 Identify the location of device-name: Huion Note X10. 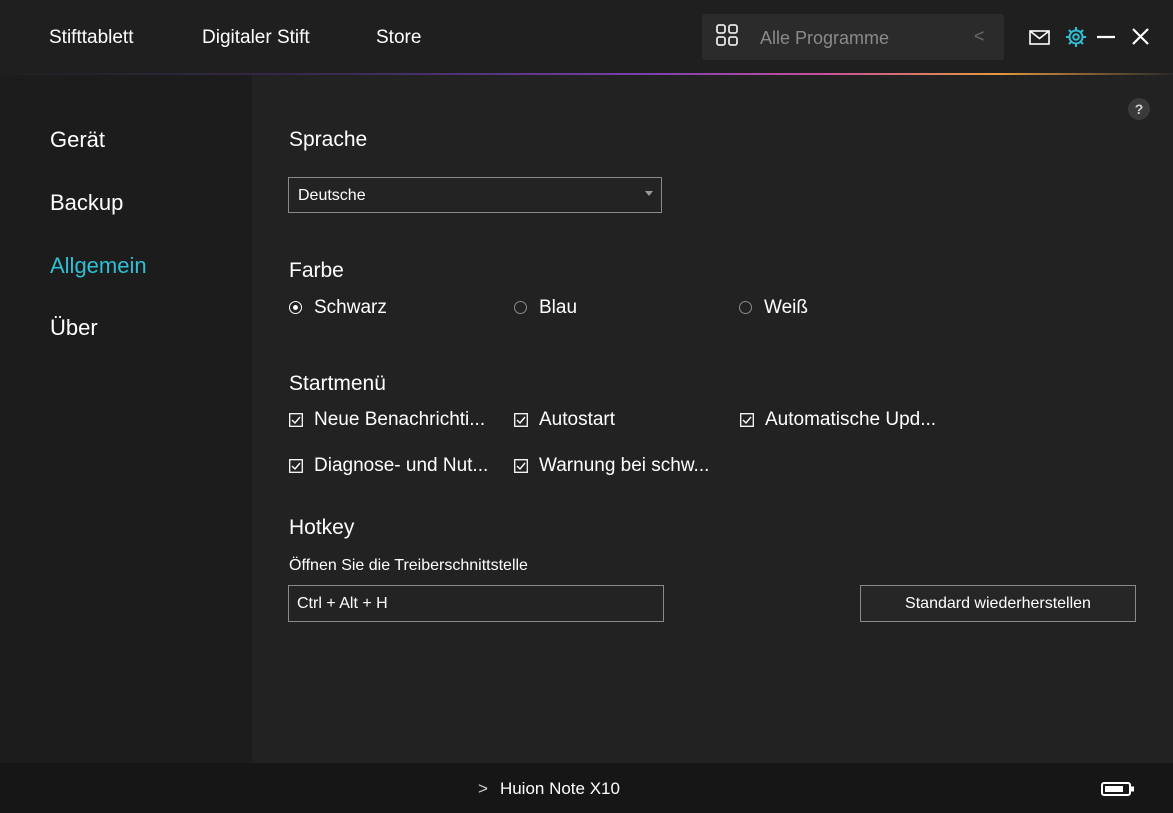
(559, 788).